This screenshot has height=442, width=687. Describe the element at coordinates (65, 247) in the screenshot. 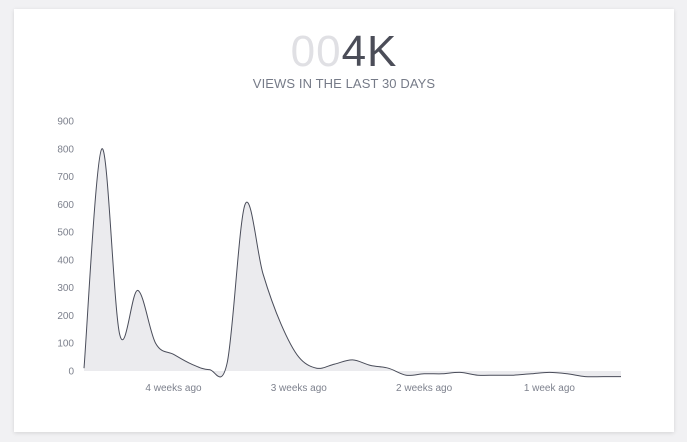

I see `y-axis-ticks: 0 100 200 300 400 500 600 700 800 900` at that location.